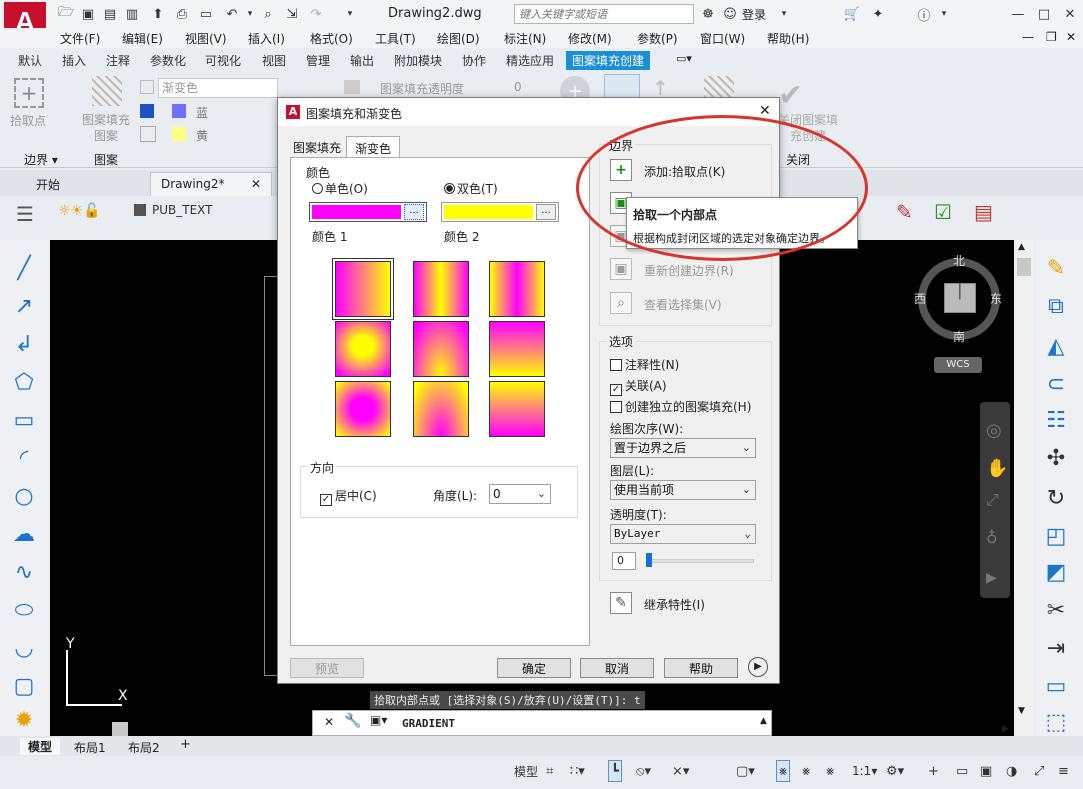  I want to click on gradient-hemispherical, so click(441, 349).